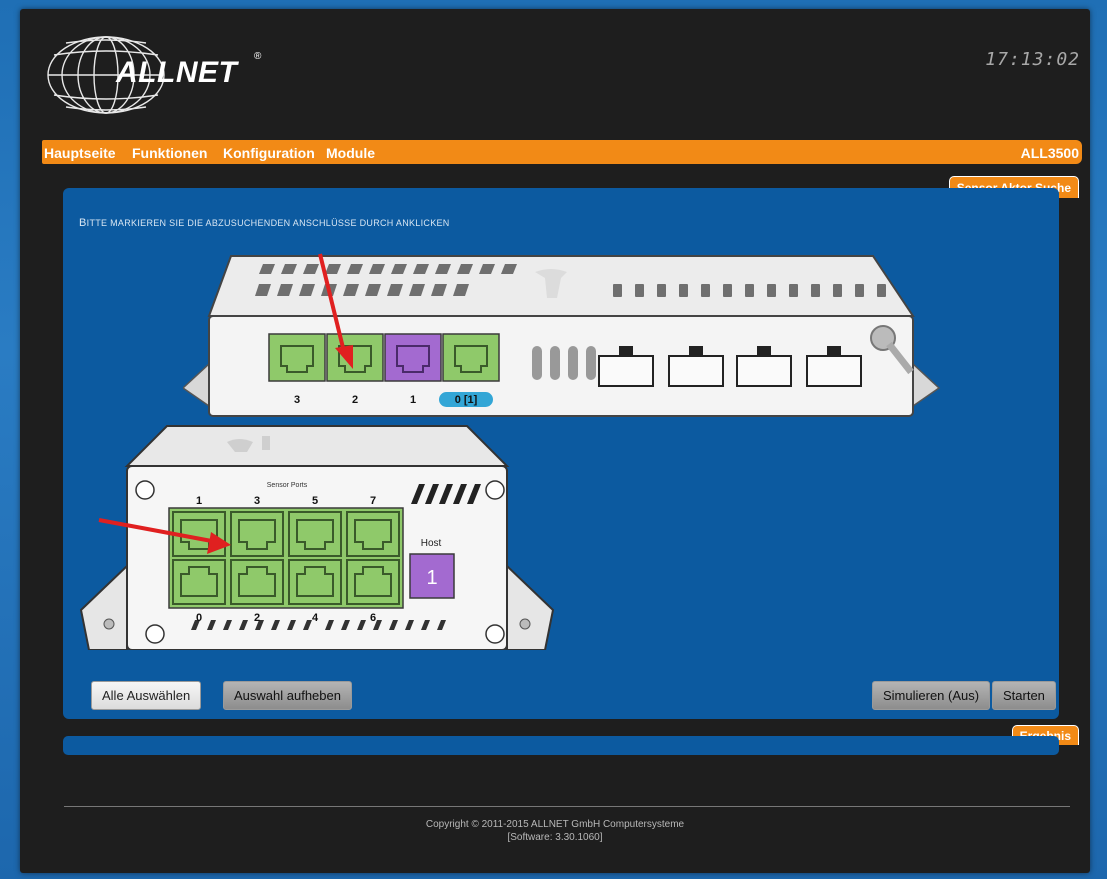 The width and height of the screenshot is (1107, 879). Describe the element at coordinates (466, 400) in the screenshot. I see `main-port-label-0: 0 [1]` at that location.